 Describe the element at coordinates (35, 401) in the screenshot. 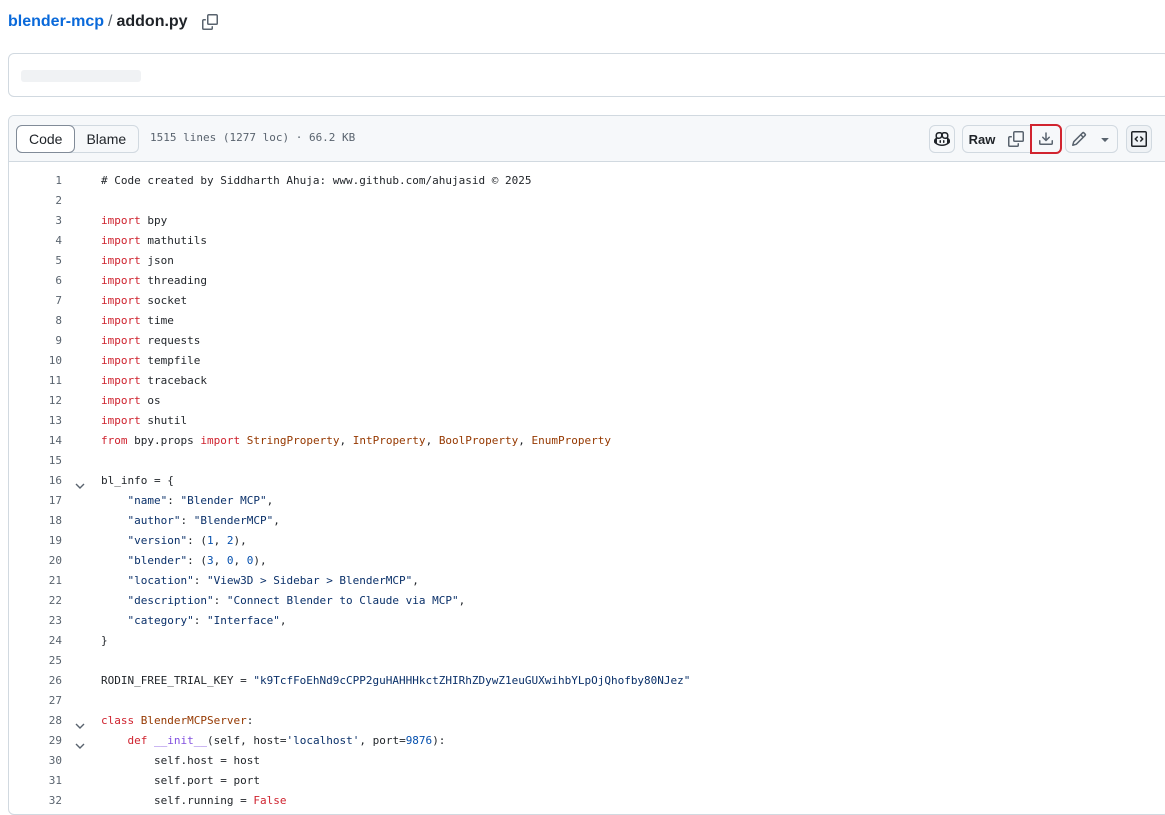

I see `line-number: 12` at that location.